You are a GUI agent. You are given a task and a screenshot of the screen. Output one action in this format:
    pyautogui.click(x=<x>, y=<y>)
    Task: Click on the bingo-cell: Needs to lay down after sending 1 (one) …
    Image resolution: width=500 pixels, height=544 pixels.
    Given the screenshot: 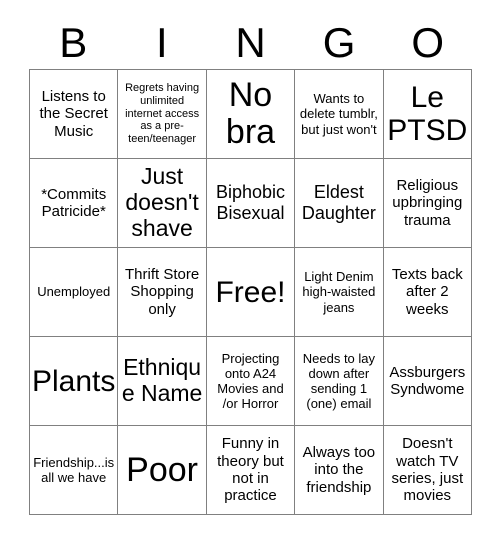 What is the action you would take?
    pyautogui.click(x=339, y=381)
    